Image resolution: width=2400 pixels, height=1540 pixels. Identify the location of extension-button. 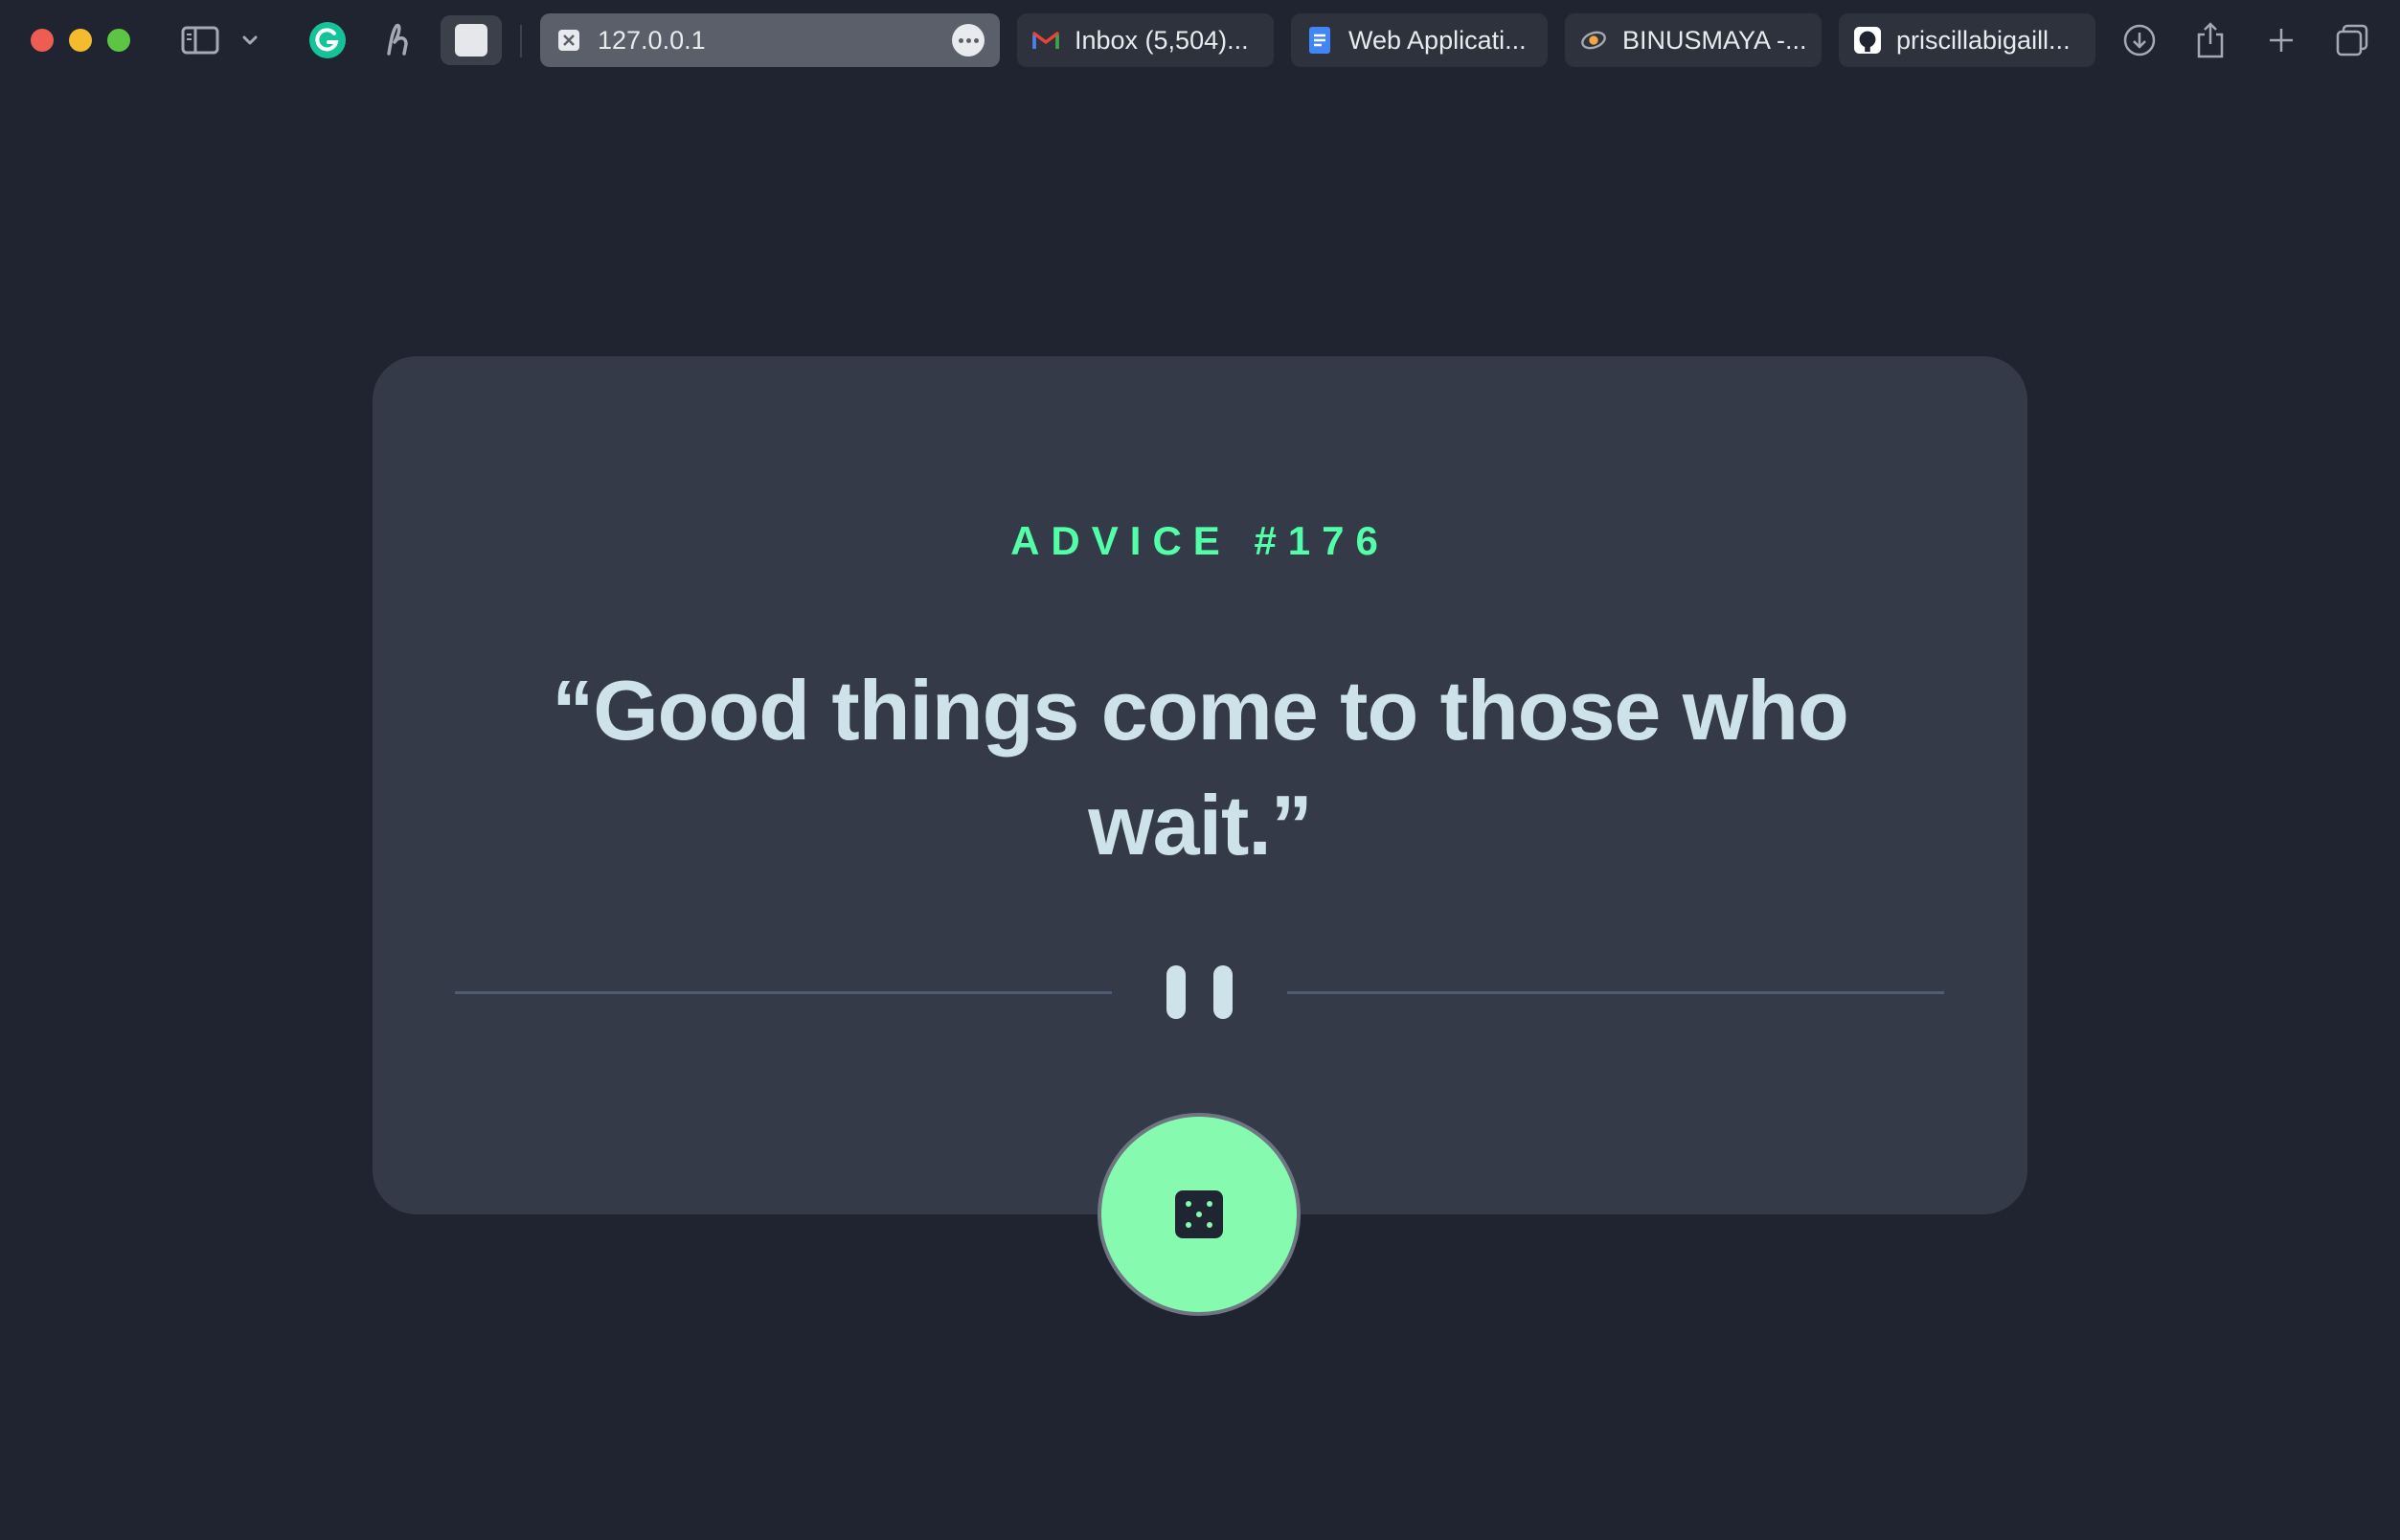
(471, 40).